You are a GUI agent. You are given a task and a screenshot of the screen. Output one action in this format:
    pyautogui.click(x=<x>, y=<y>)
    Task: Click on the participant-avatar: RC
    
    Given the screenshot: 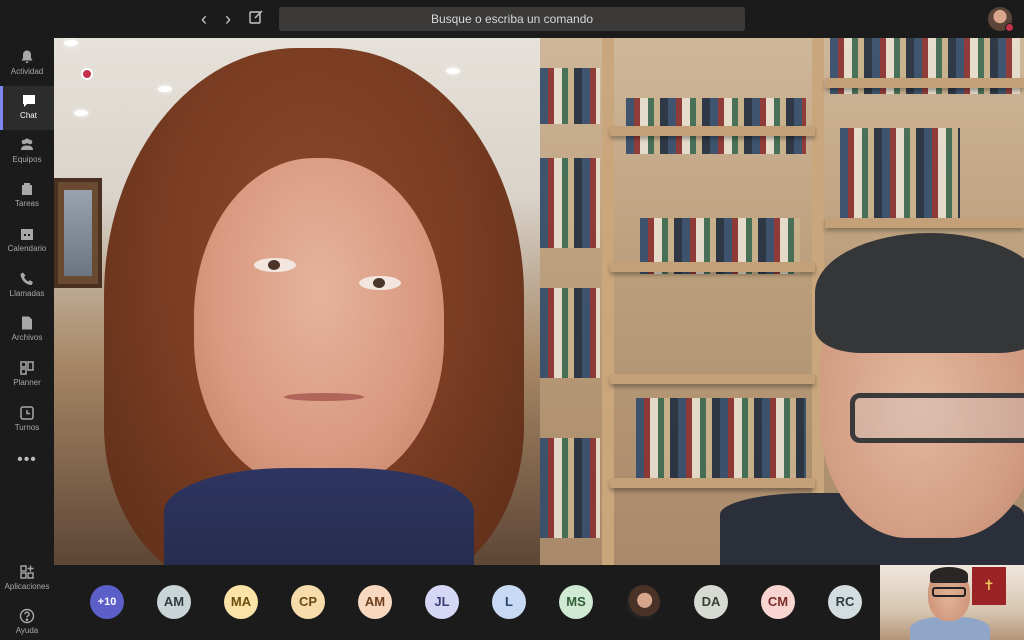 What is the action you would take?
    pyautogui.click(x=845, y=602)
    